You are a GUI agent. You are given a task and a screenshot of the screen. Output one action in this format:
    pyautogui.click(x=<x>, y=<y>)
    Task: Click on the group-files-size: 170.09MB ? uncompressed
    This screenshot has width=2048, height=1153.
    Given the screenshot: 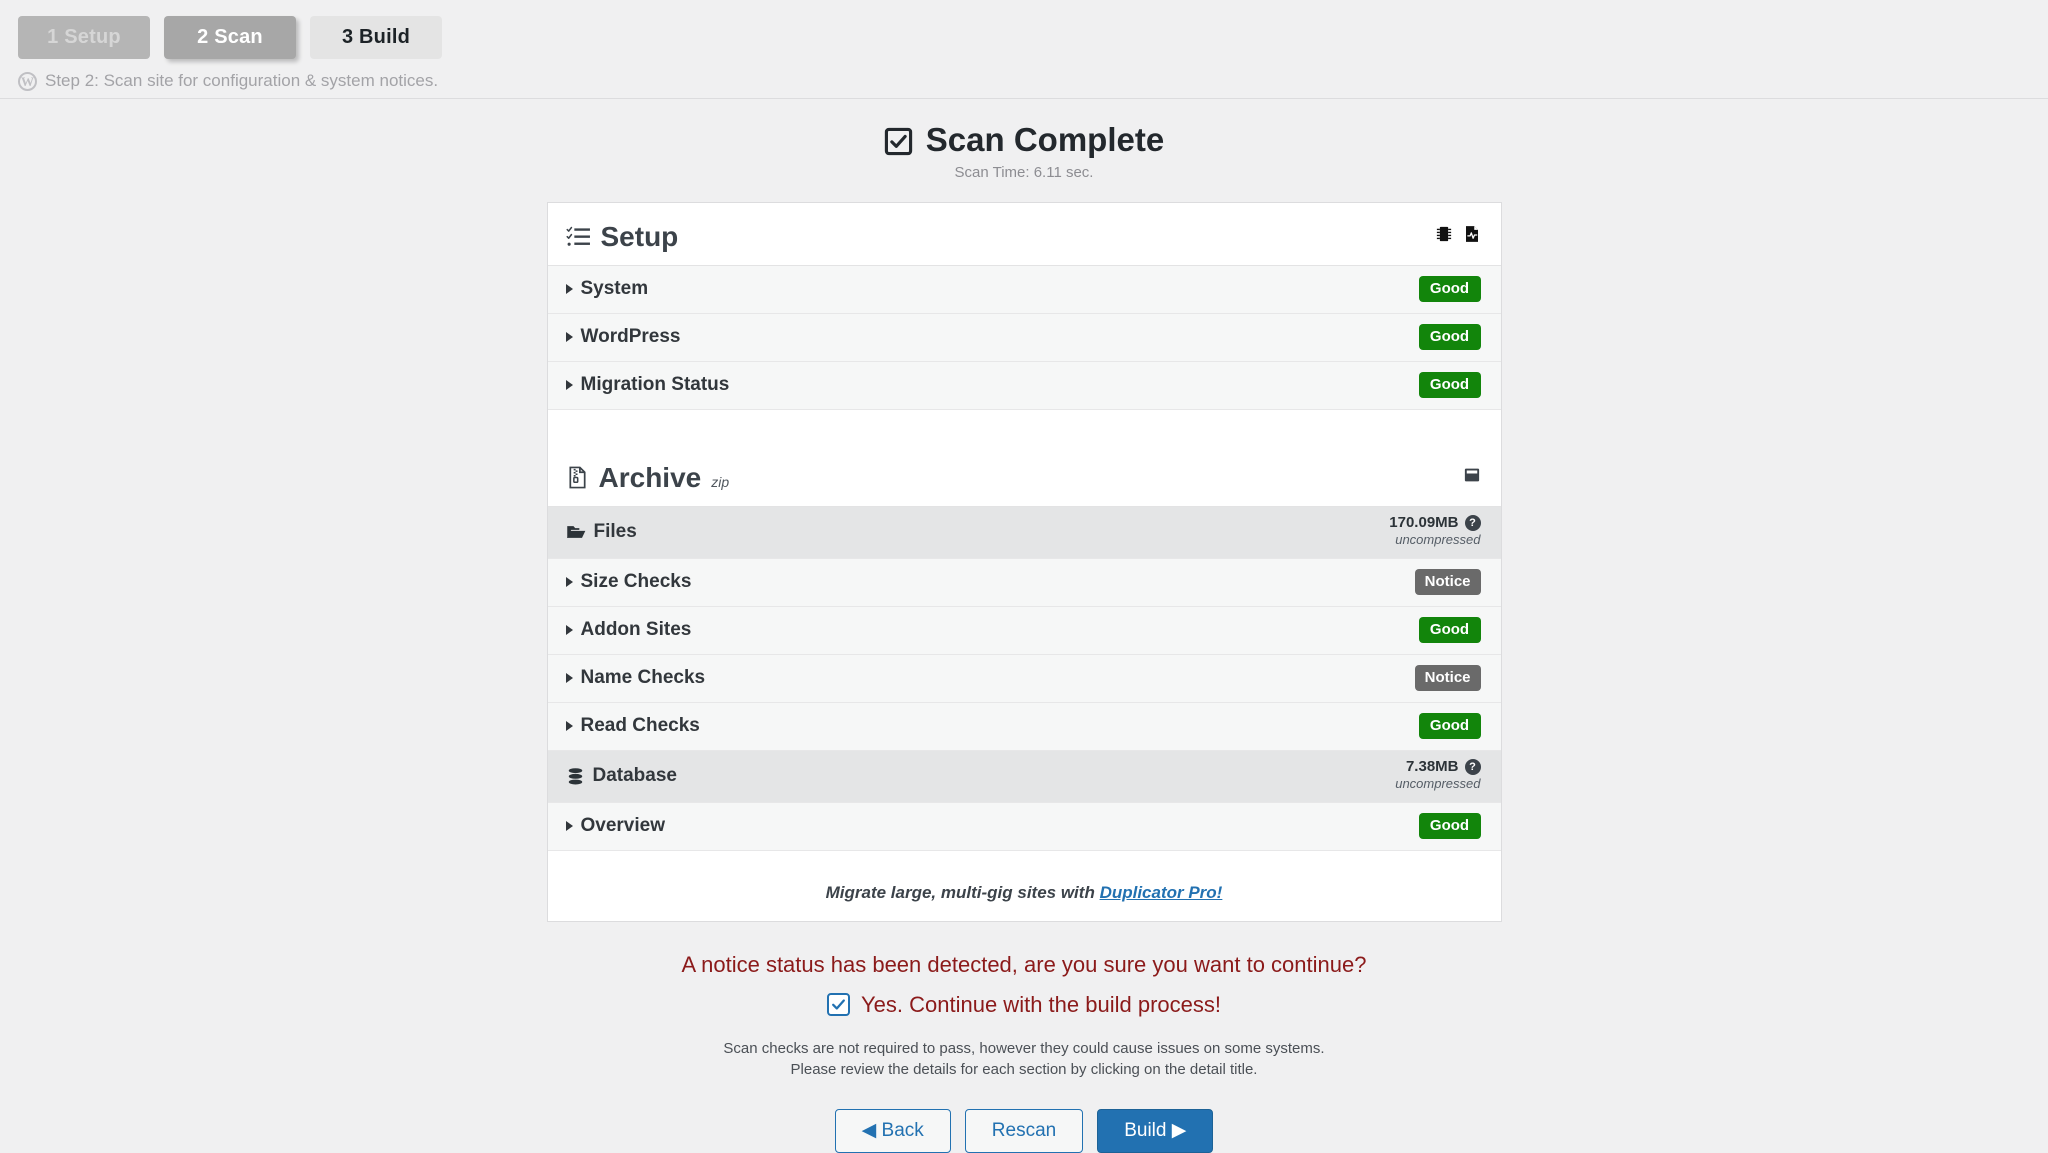 What is the action you would take?
    pyautogui.click(x=1435, y=532)
    